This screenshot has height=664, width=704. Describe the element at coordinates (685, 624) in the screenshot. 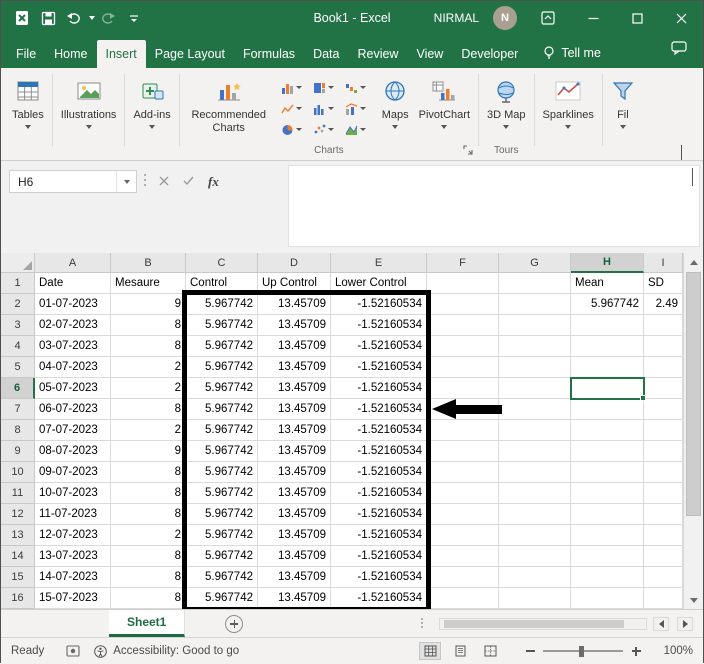

I see `scroll-right-icon` at that location.